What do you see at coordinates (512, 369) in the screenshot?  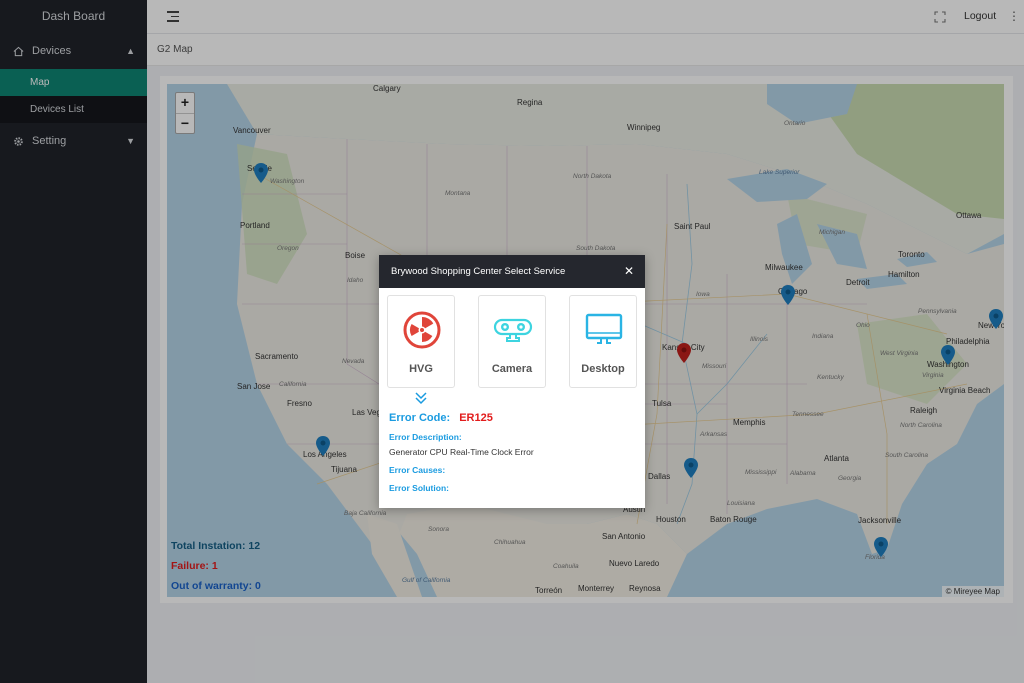 I see `service-camera-label: Camera` at bounding box center [512, 369].